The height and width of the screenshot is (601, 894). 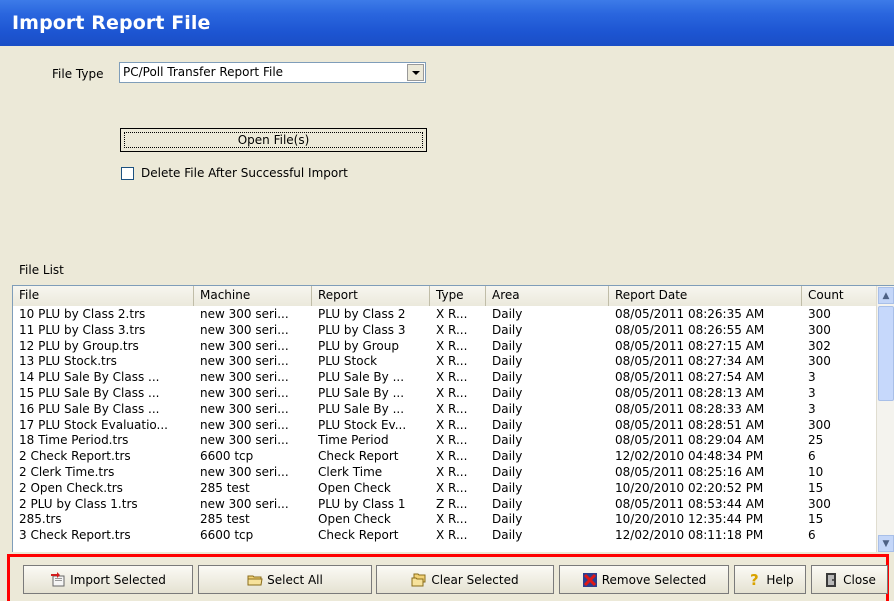 What do you see at coordinates (295, 579) in the screenshot?
I see `select-all-label: Select All` at bounding box center [295, 579].